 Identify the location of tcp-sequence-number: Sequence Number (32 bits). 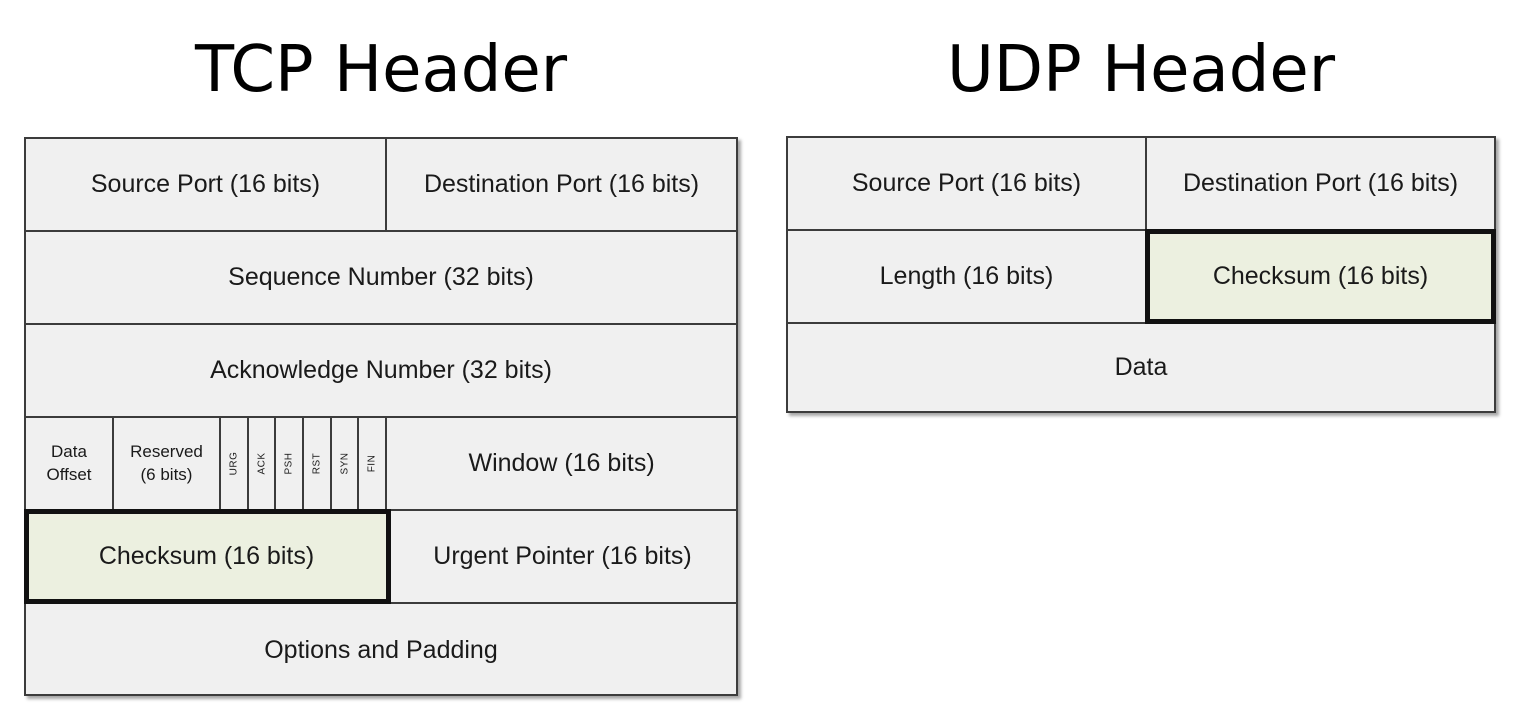
(381, 277).